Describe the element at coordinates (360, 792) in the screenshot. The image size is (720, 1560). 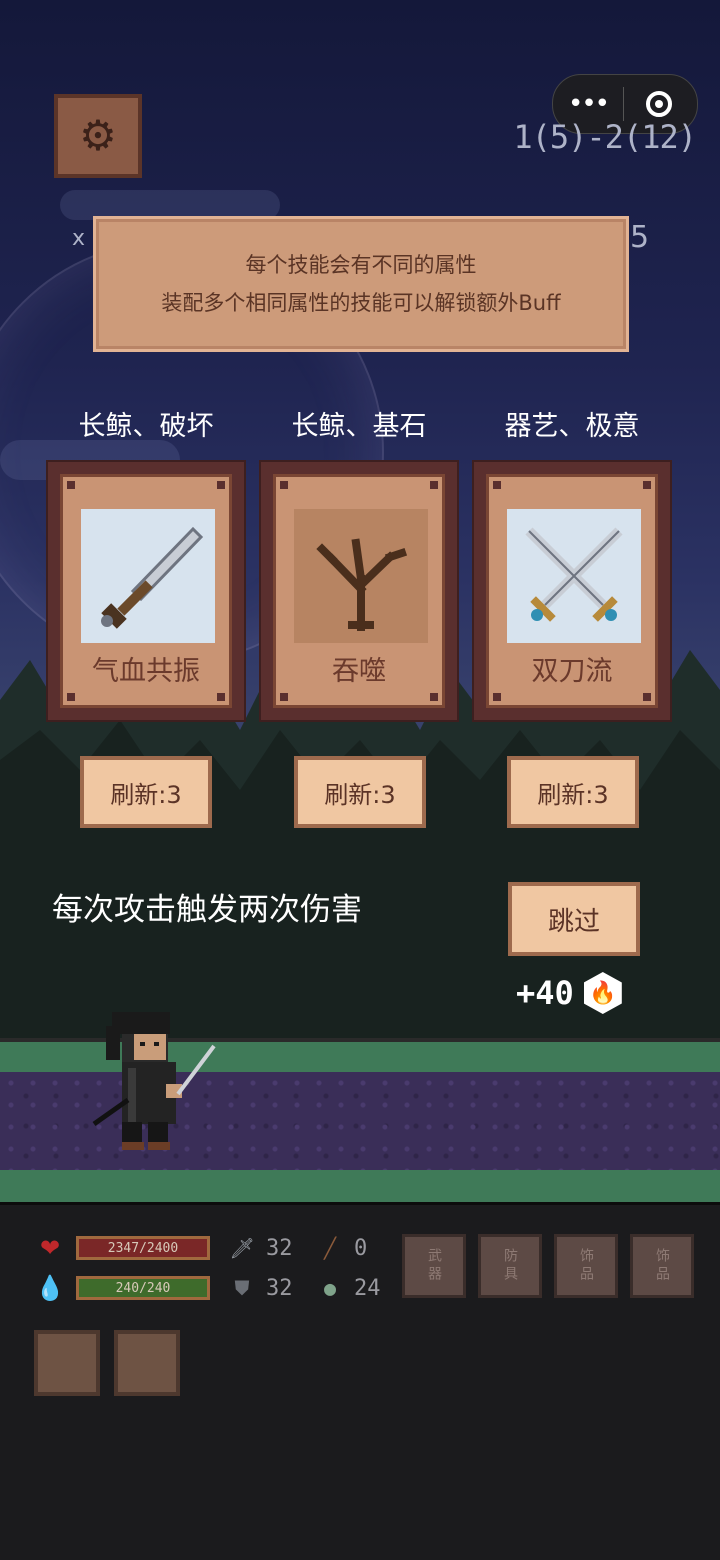
I see `refresh-button-2: 刷新:3` at that location.